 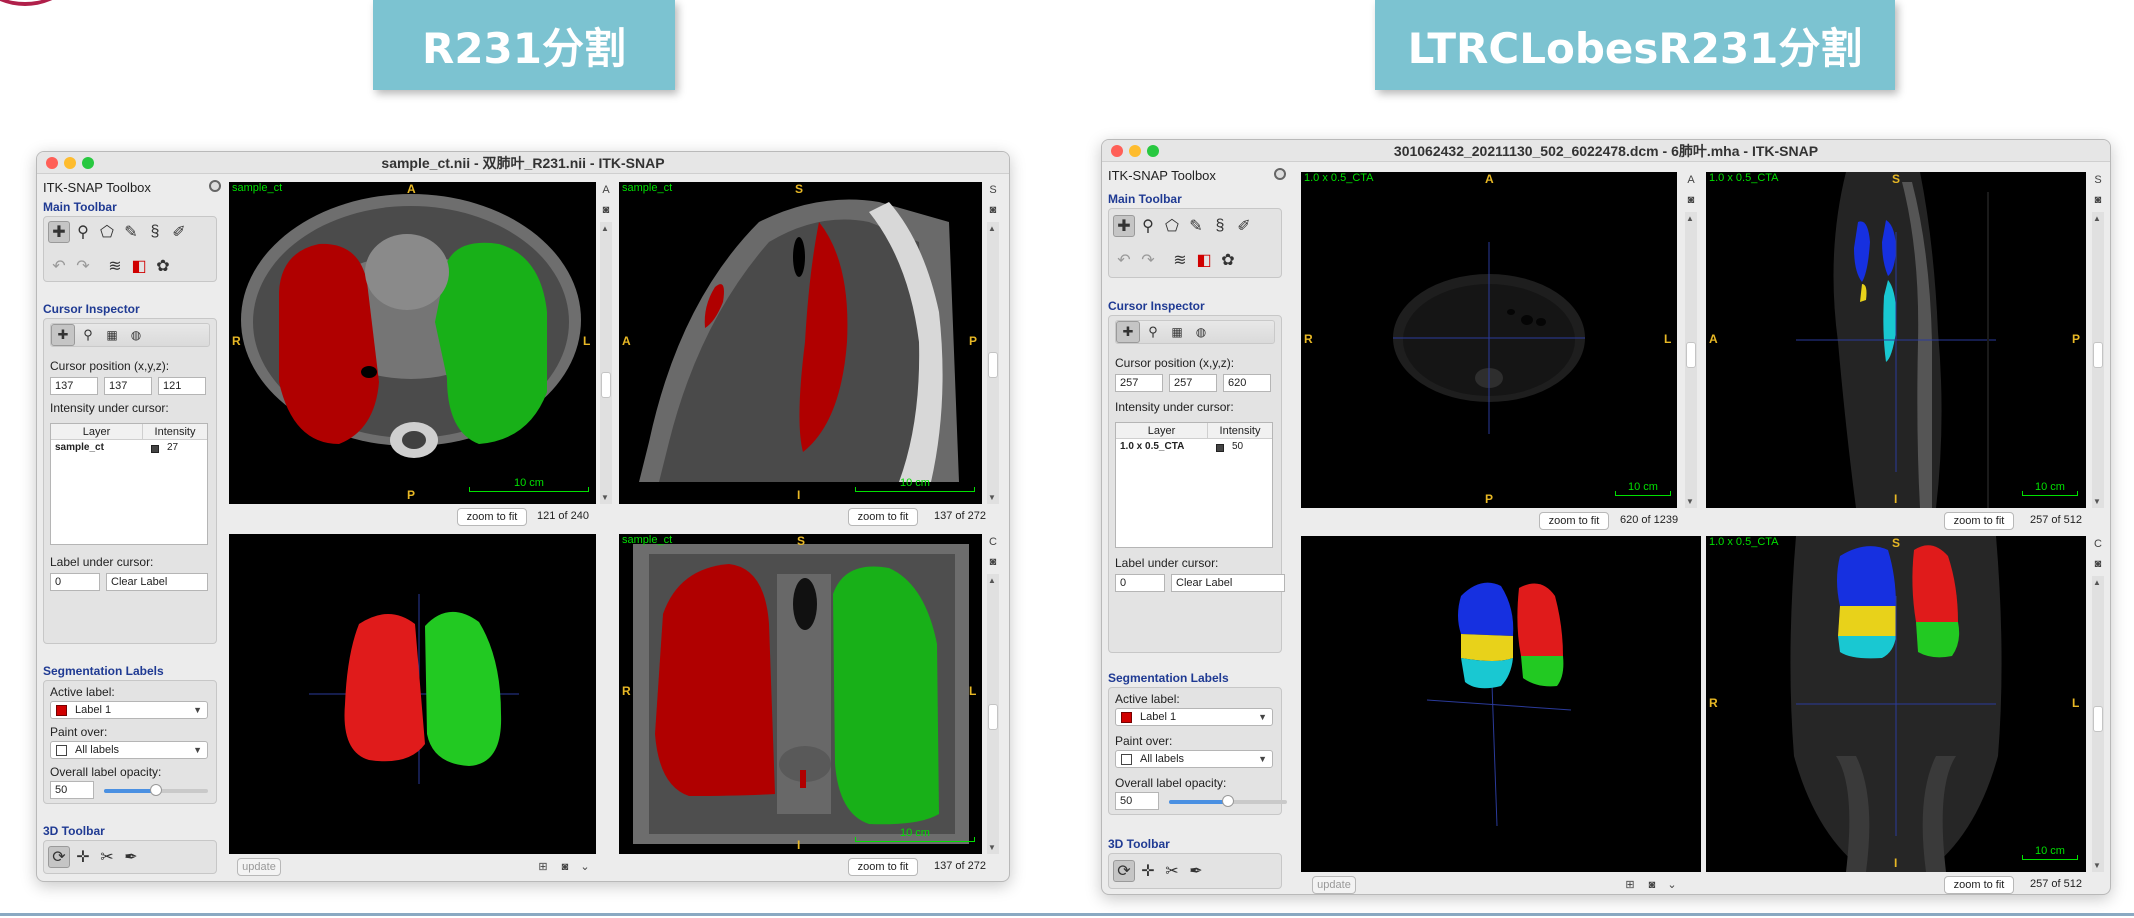 I want to click on axial-view: sample_ct A P R L 10 cm, so click(x=412, y=343).